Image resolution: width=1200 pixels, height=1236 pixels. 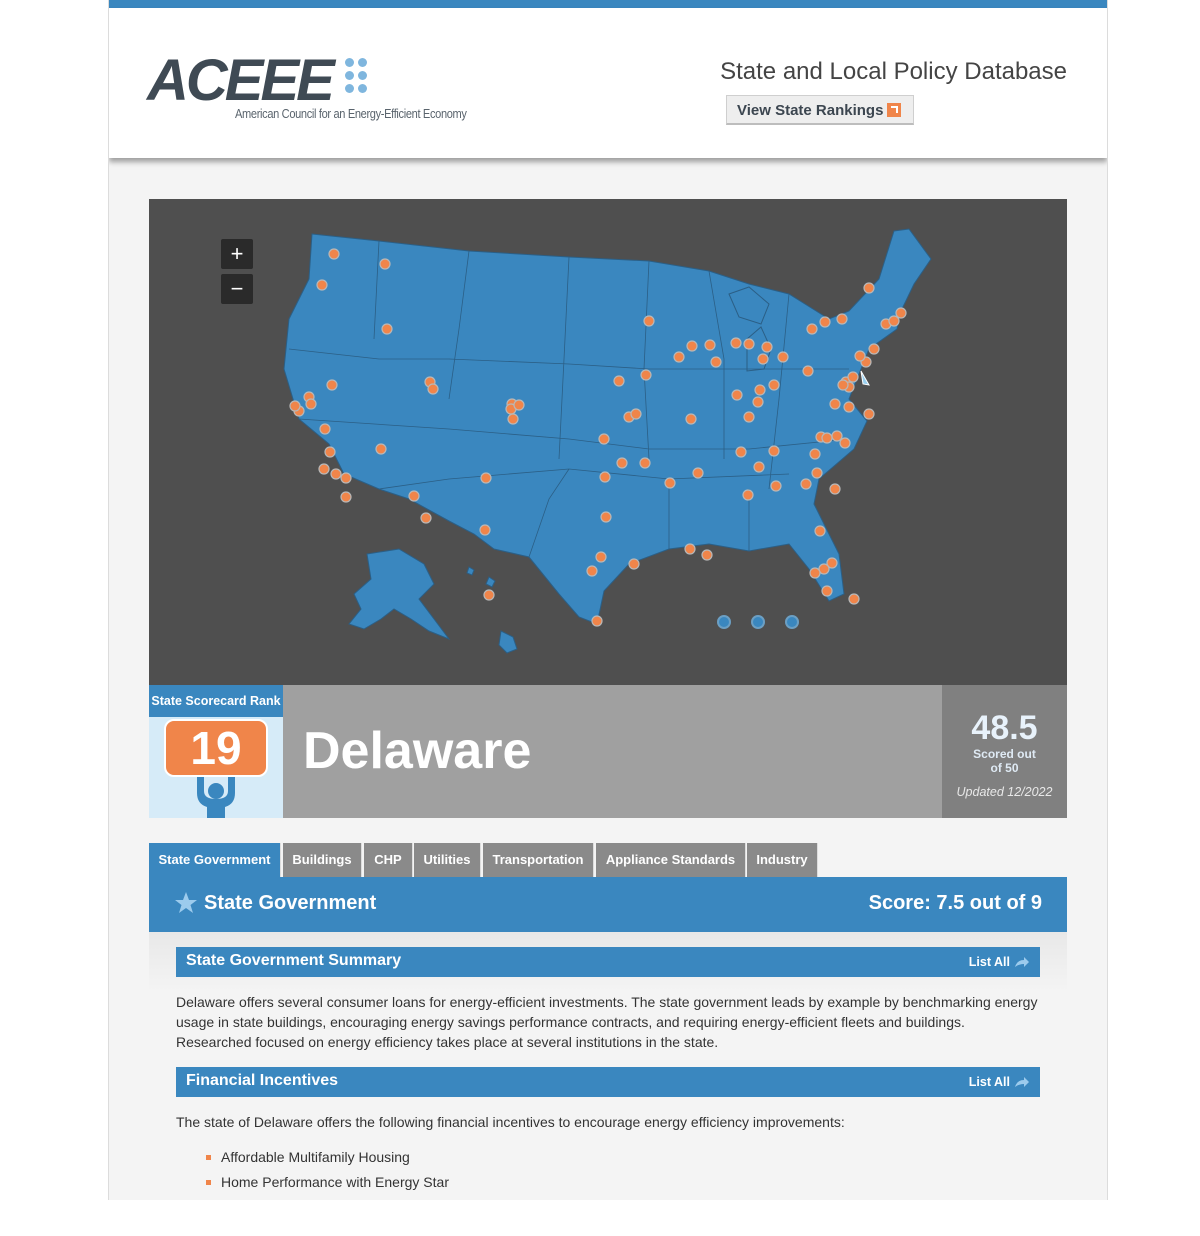 What do you see at coordinates (608, 904) in the screenshot?
I see `section-header: State Government Score: 7.5 out of 9` at bounding box center [608, 904].